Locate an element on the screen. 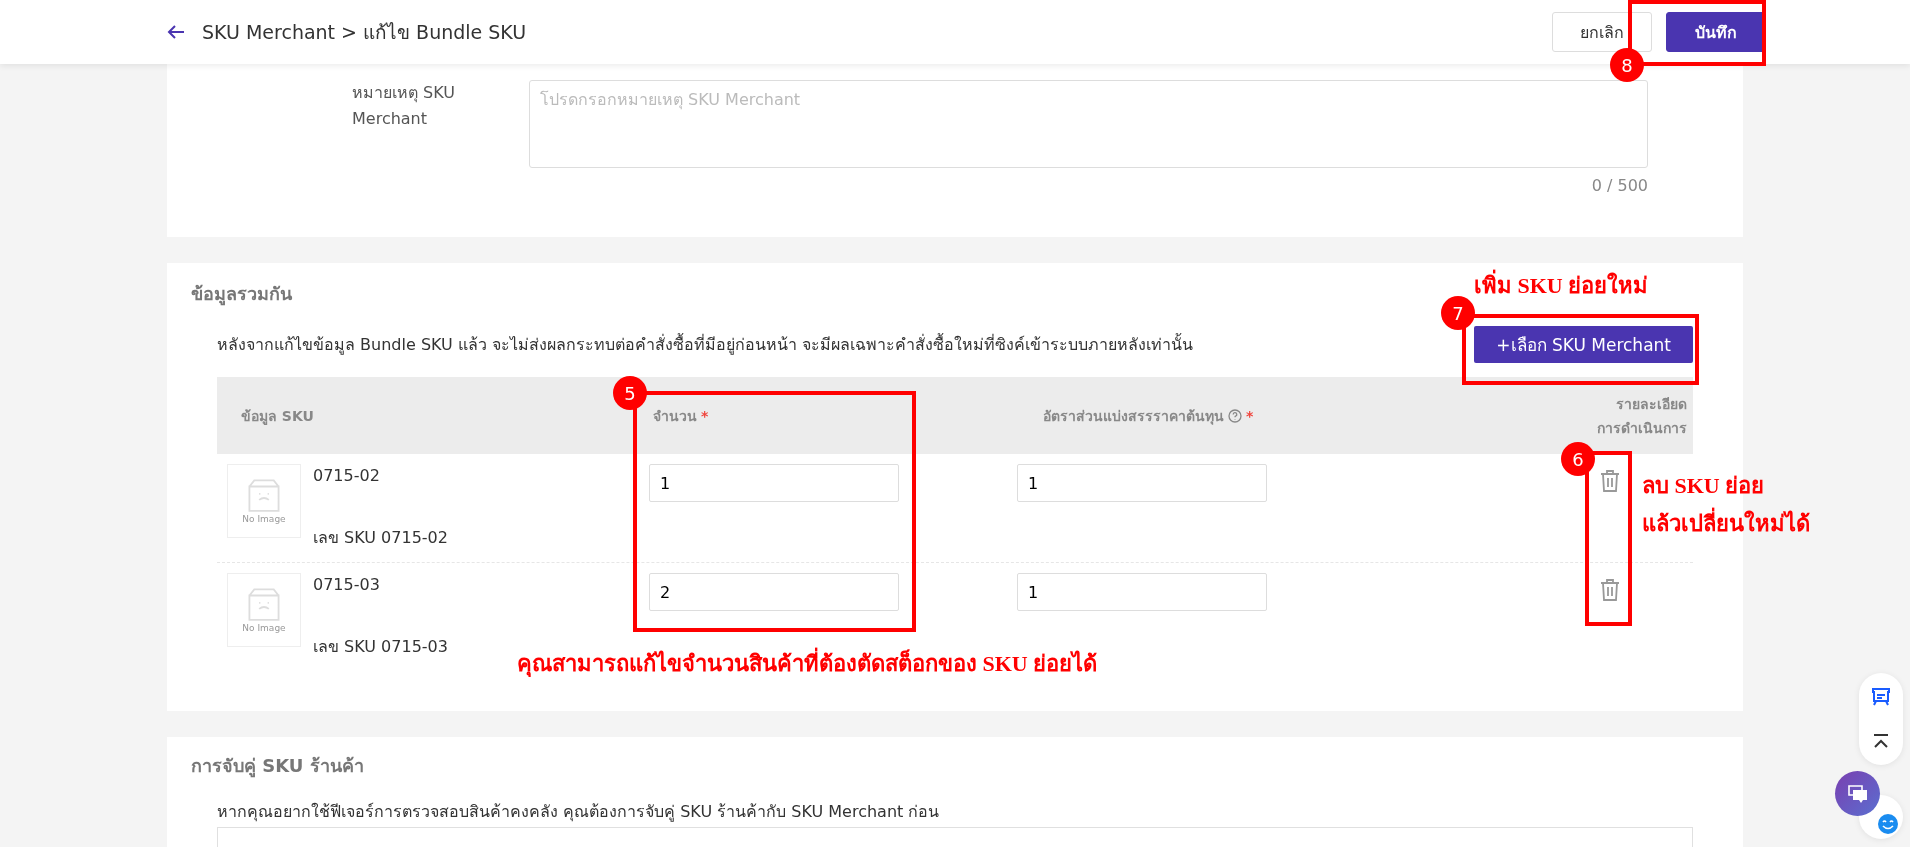 The height and width of the screenshot is (847, 1910). annotation-text: ลบ SKU ย่อย is located at coordinates (1704, 486).